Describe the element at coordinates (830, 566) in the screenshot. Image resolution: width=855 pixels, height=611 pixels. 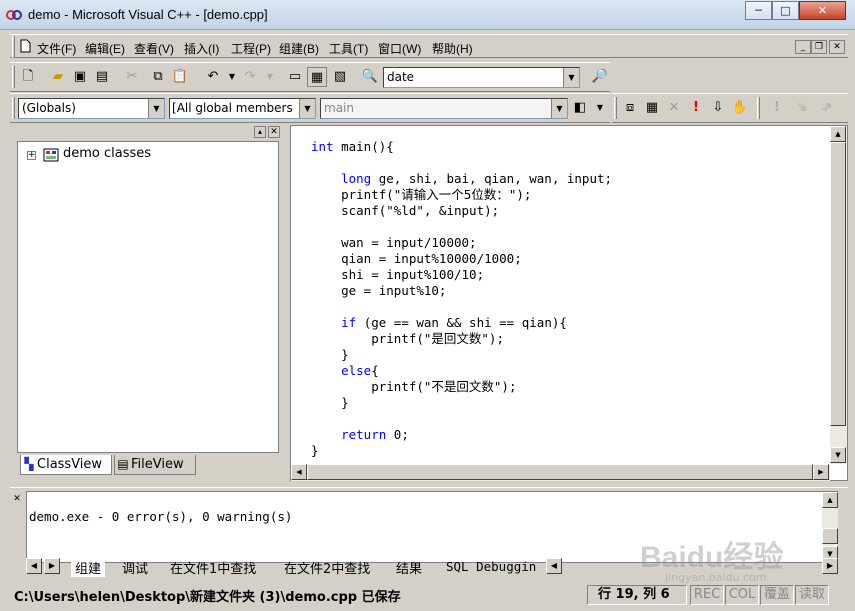
I see `tab-scroll-right-icon: ▶` at that location.